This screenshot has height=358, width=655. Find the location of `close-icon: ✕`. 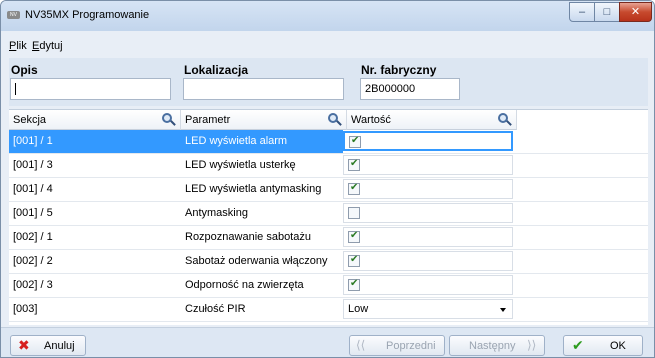

close-icon: ✕ is located at coordinates (635, 12).